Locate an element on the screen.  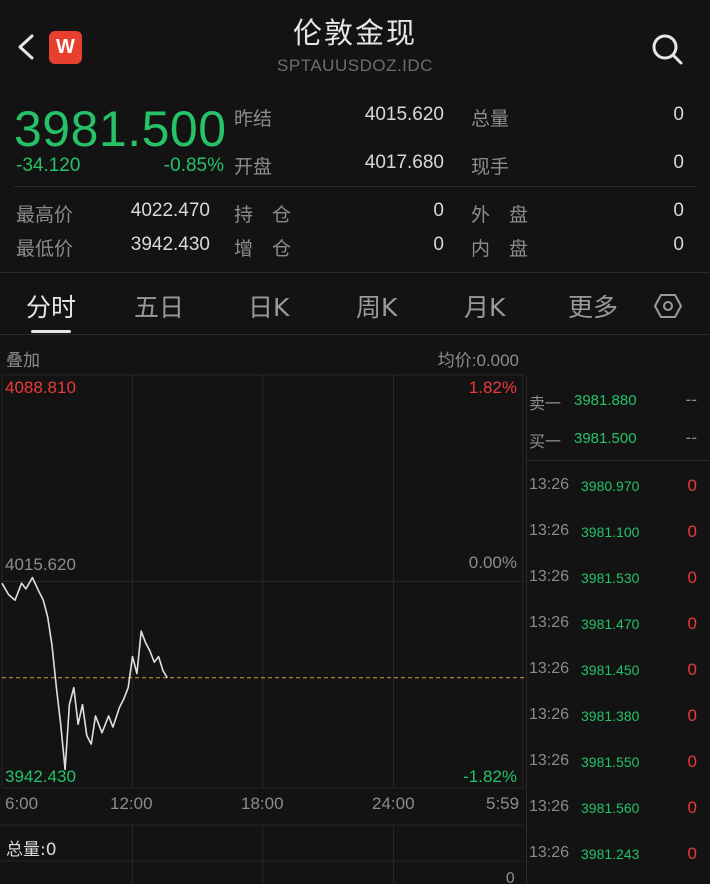
total-volume-value: 0 is located at coordinates (678, 114).